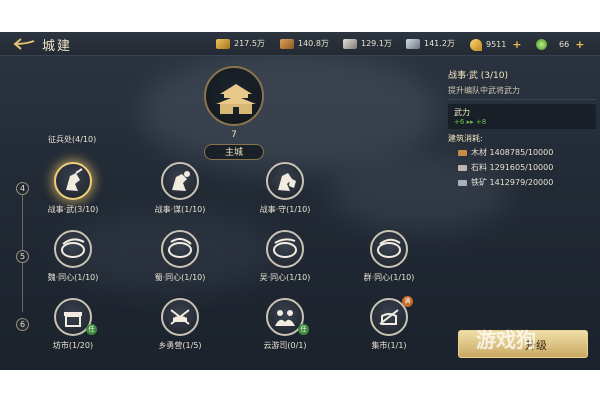 This screenshot has height=400, width=600. I want to click on stone-value: 129.1万, so click(376, 43).